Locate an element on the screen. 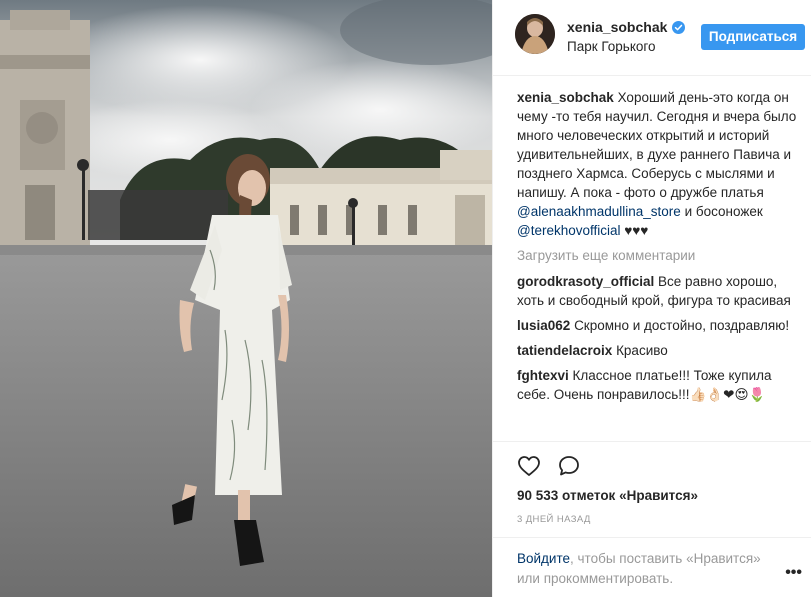  heart-outline-icon is located at coordinates (529, 466).